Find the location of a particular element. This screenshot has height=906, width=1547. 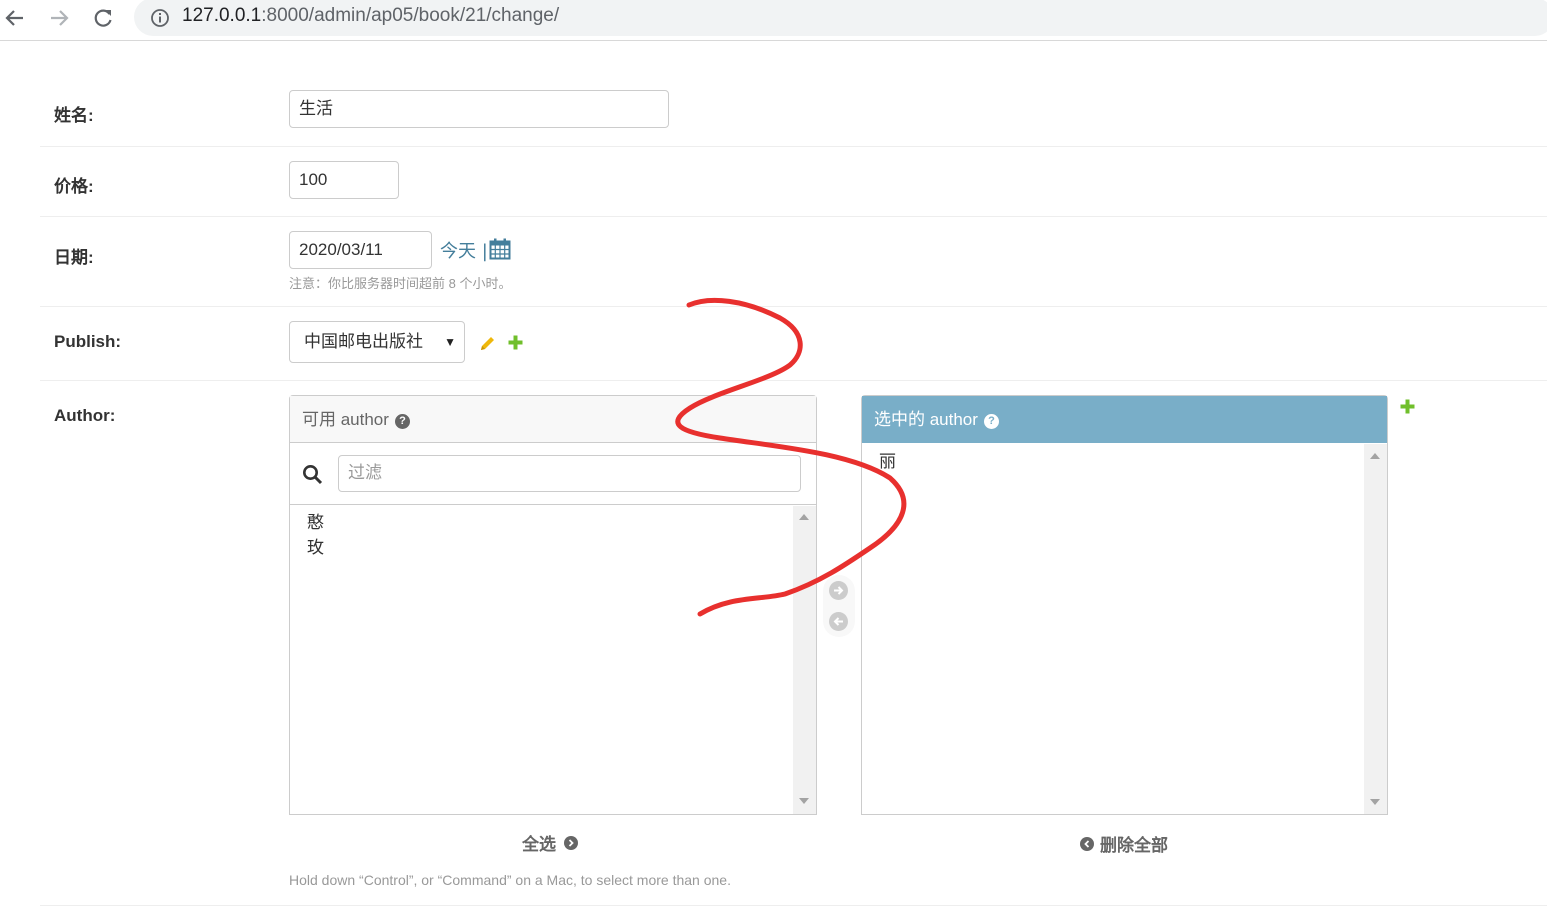

choose-all-link: 全选 is located at coordinates (550, 842).